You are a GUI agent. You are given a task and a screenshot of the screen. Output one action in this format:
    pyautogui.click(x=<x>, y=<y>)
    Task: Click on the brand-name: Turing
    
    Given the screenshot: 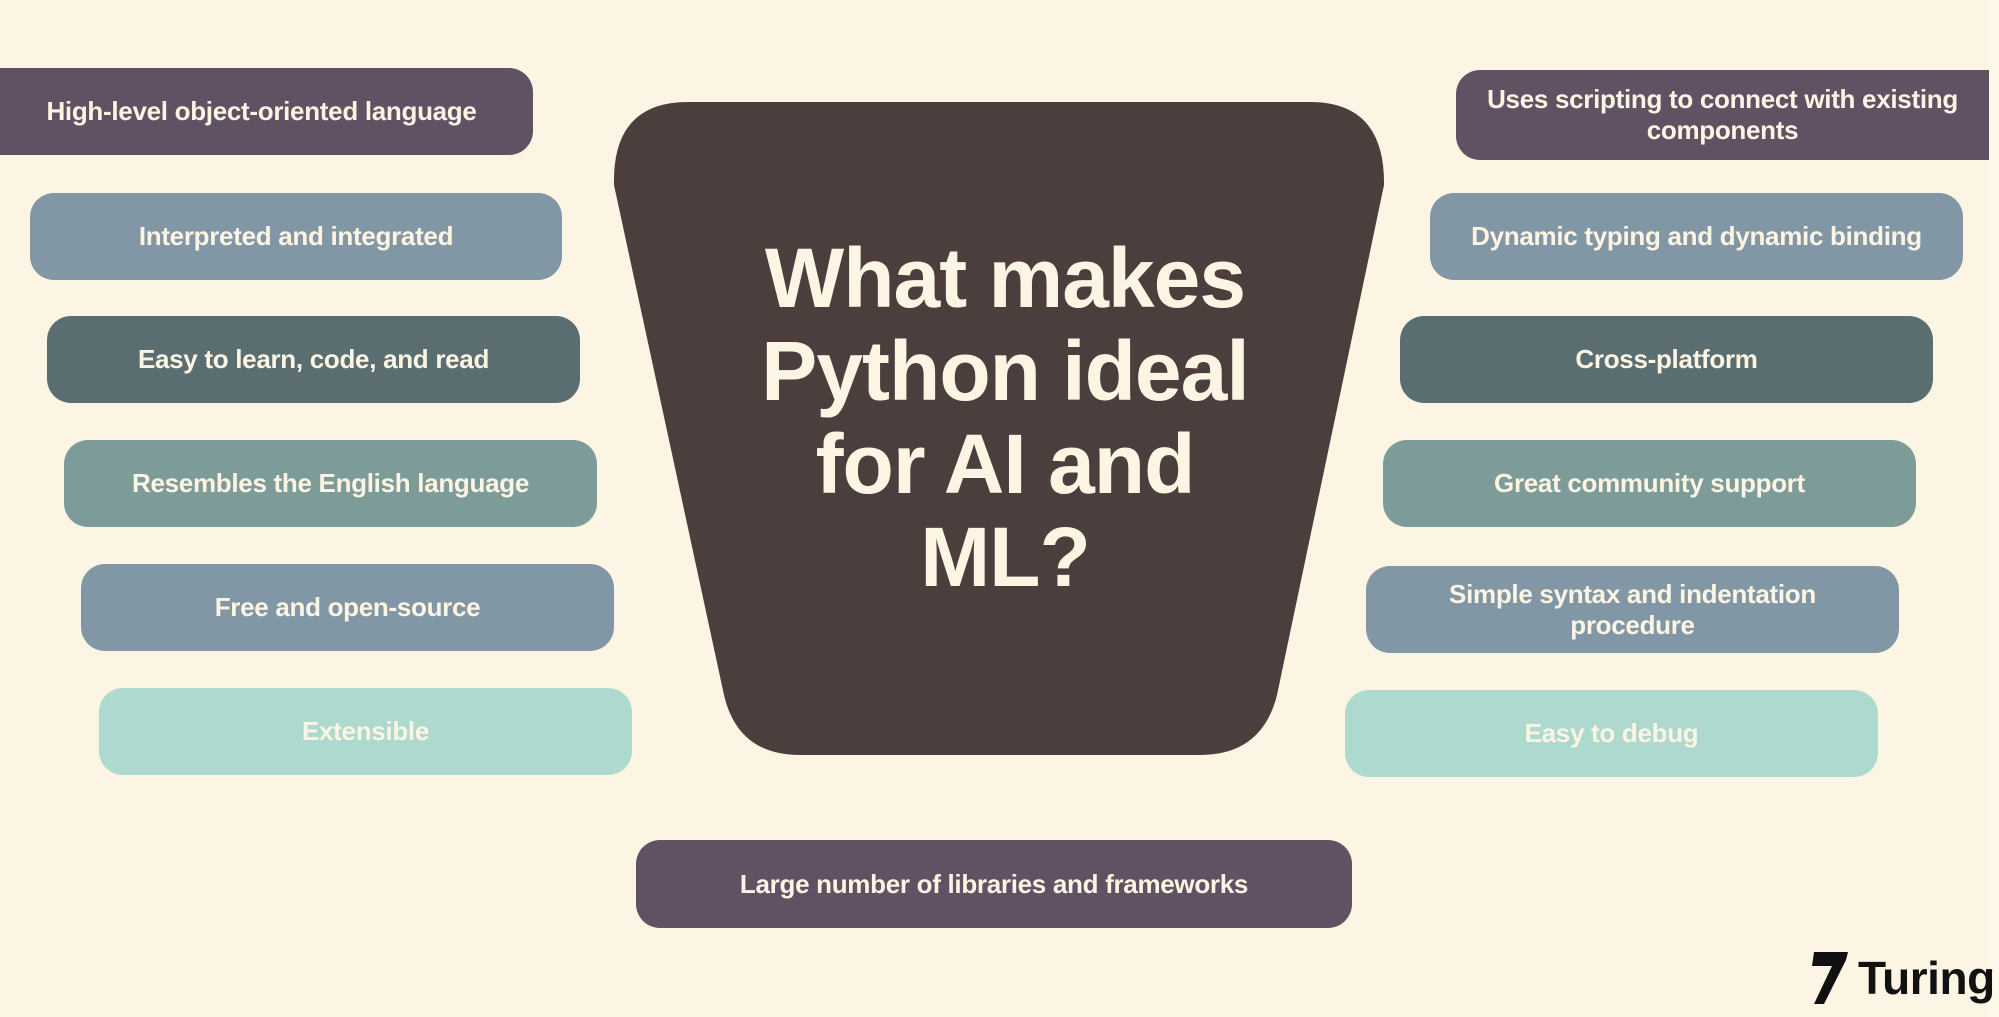 What is the action you would take?
    pyautogui.click(x=1926, y=978)
    